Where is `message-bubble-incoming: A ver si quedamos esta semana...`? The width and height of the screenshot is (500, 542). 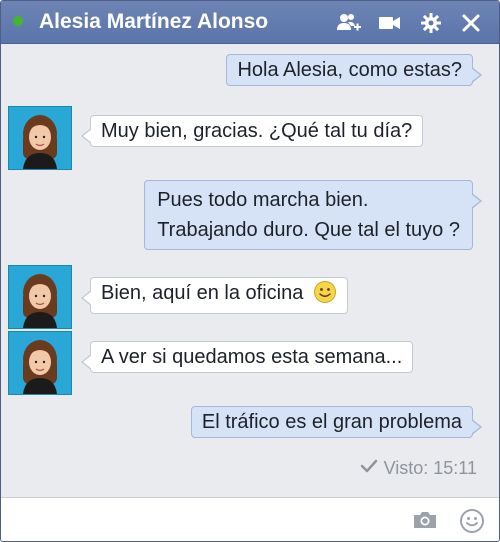 message-bubble-incoming: A ver si quedamos esta semana... is located at coordinates (247, 357).